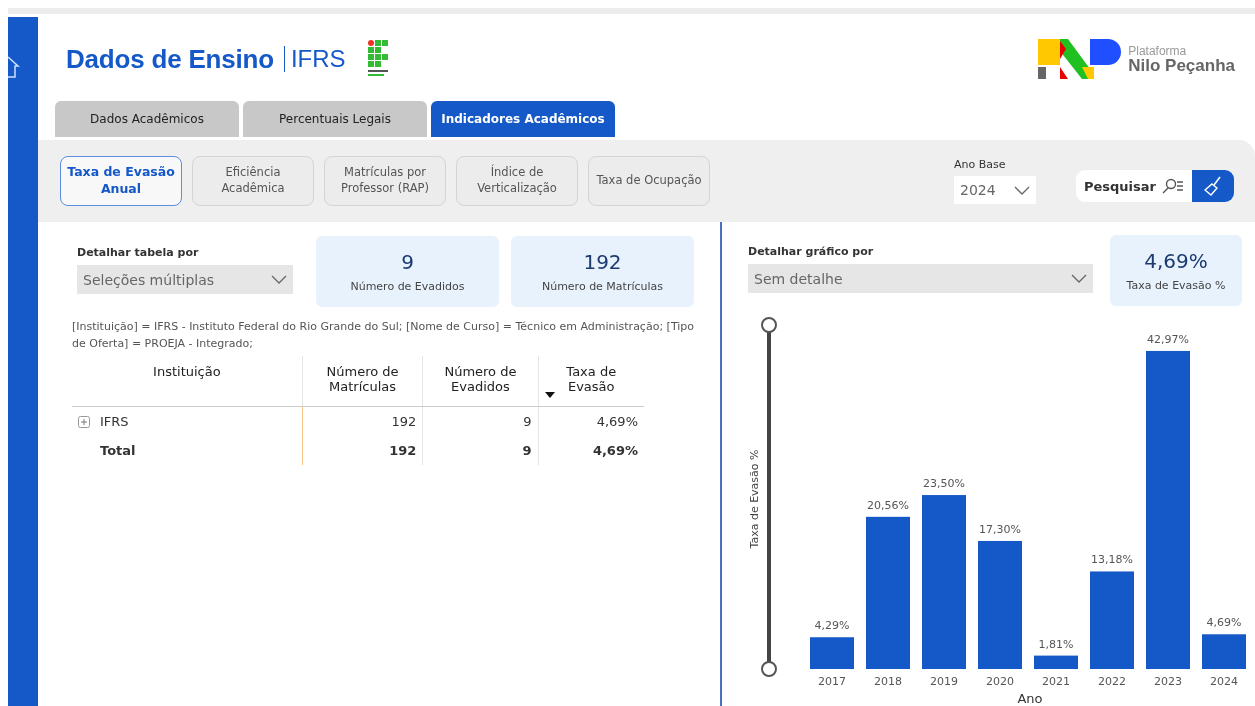  I want to click on indicator-button: Índice de Verticalização, so click(517, 181).